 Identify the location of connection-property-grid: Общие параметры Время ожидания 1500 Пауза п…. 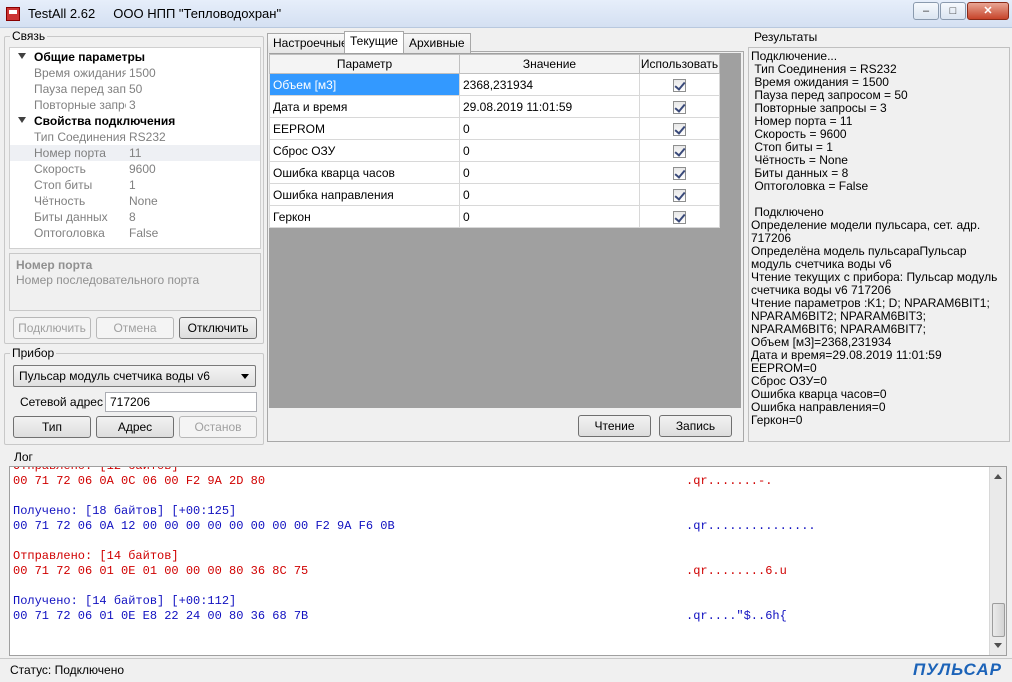
(135, 148).